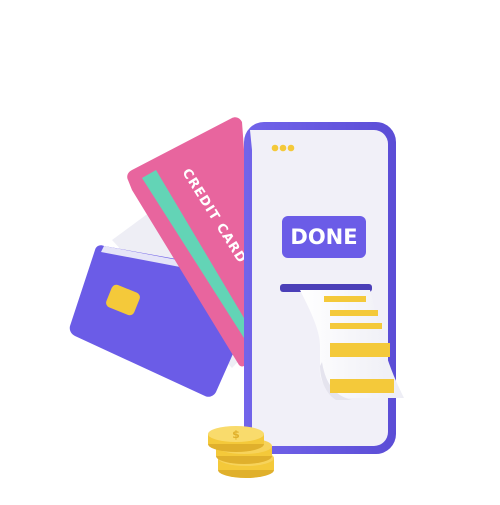 The height and width of the screenshot is (505, 500). Describe the element at coordinates (236, 434) in the screenshot. I see `dollar-icon: $` at that location.